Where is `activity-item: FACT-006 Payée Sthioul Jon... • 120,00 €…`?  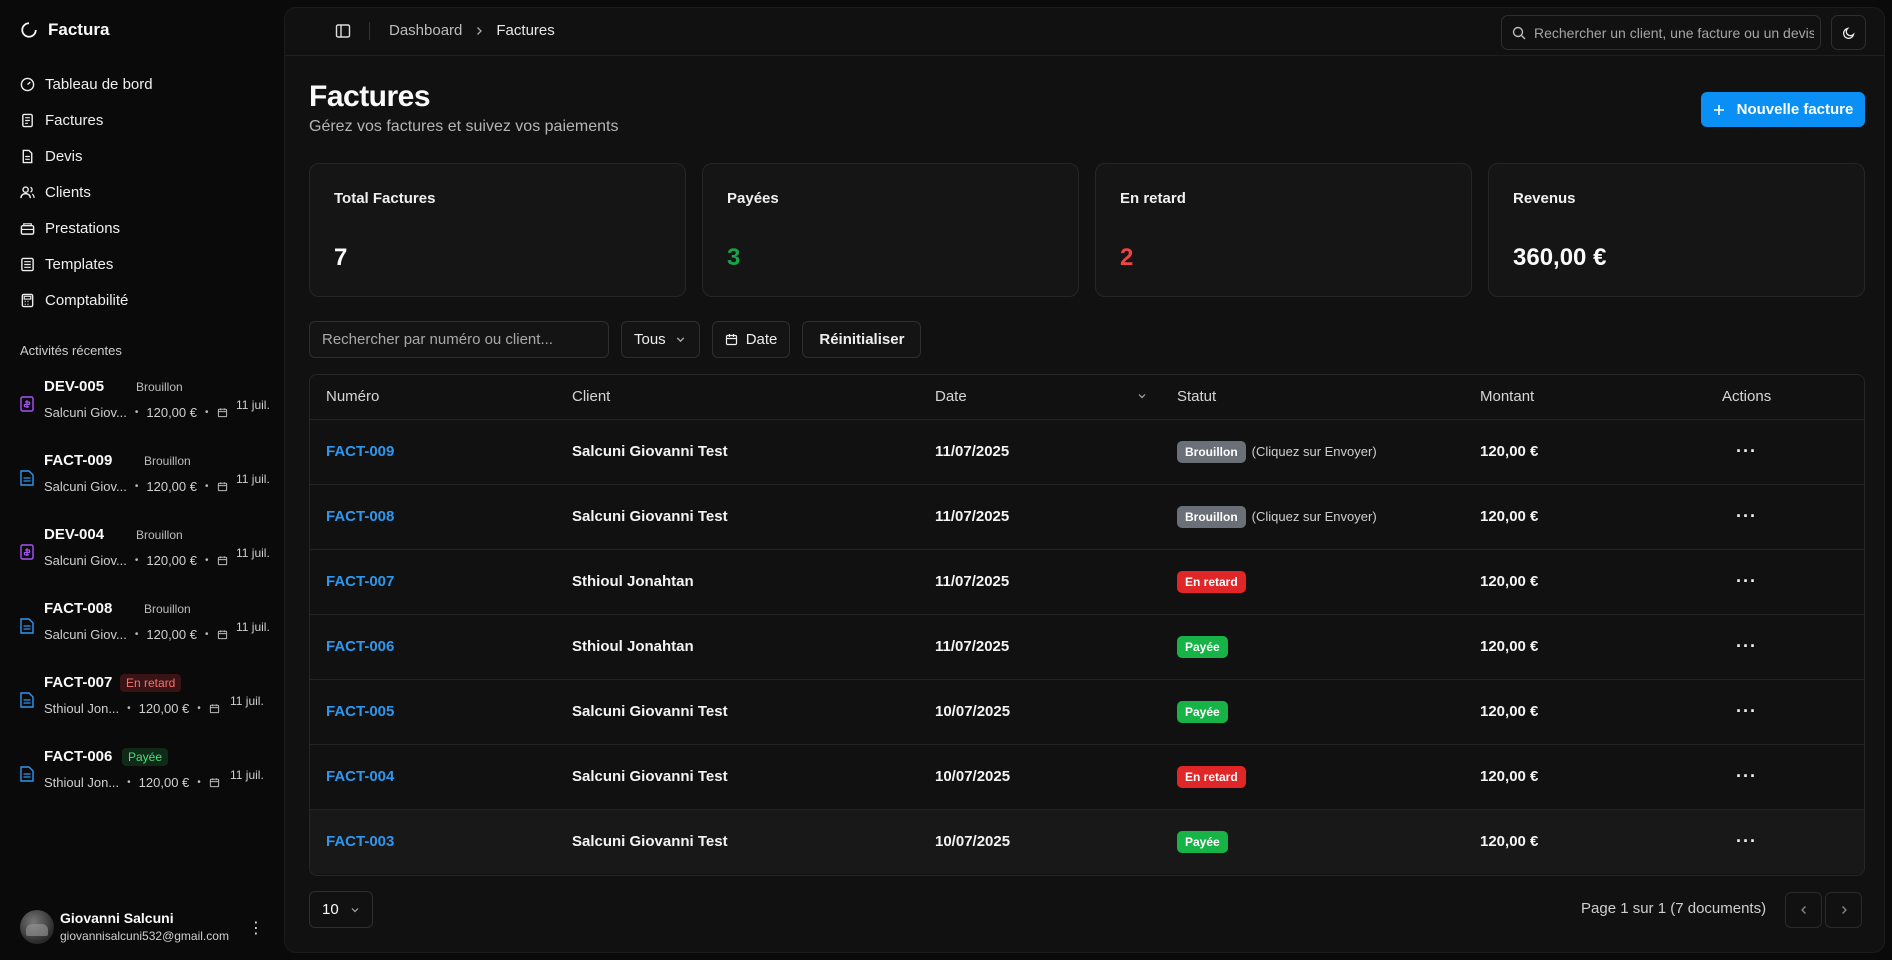 activity-item: FACT-006 Payée Sthioul Jon... • 120,00 €… is located at coordinates (147, 781).